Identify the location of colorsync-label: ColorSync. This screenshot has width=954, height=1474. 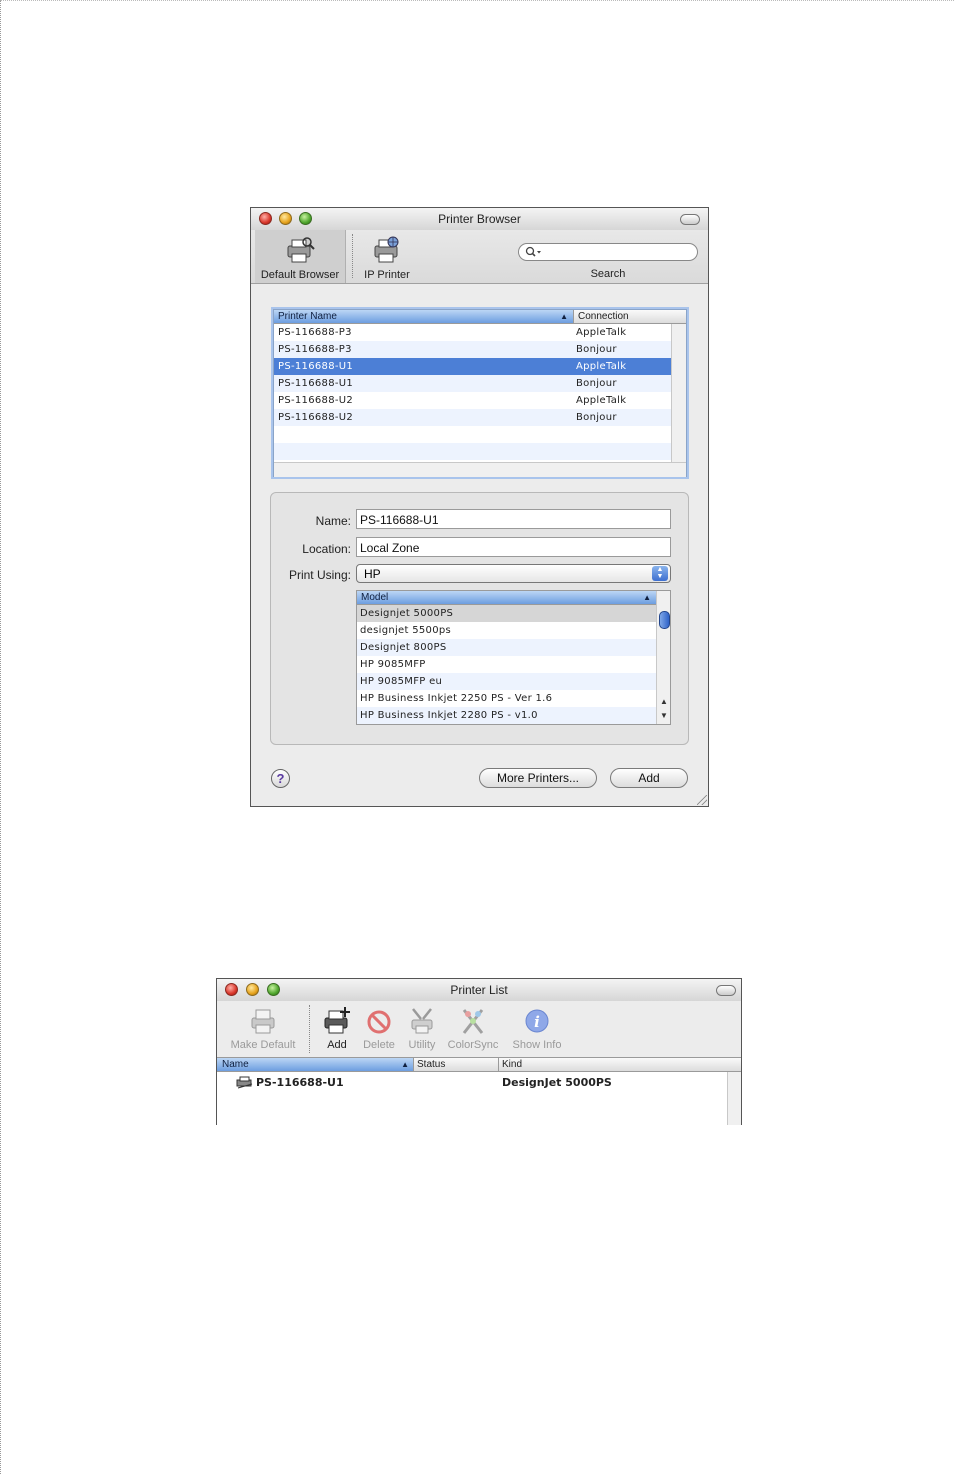
(473, 1045).